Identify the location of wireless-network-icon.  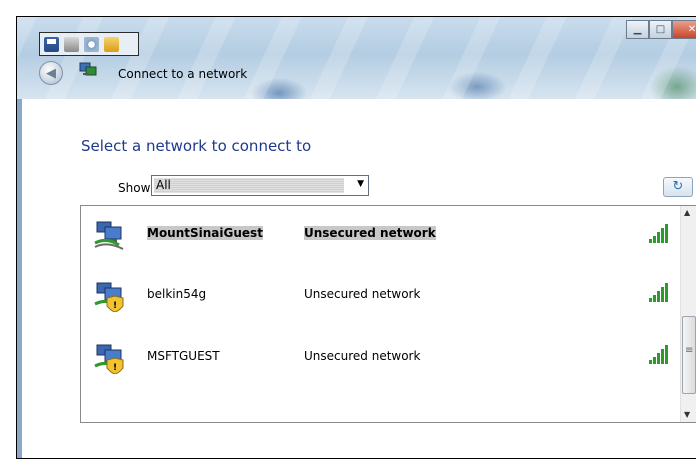
(109, 235).